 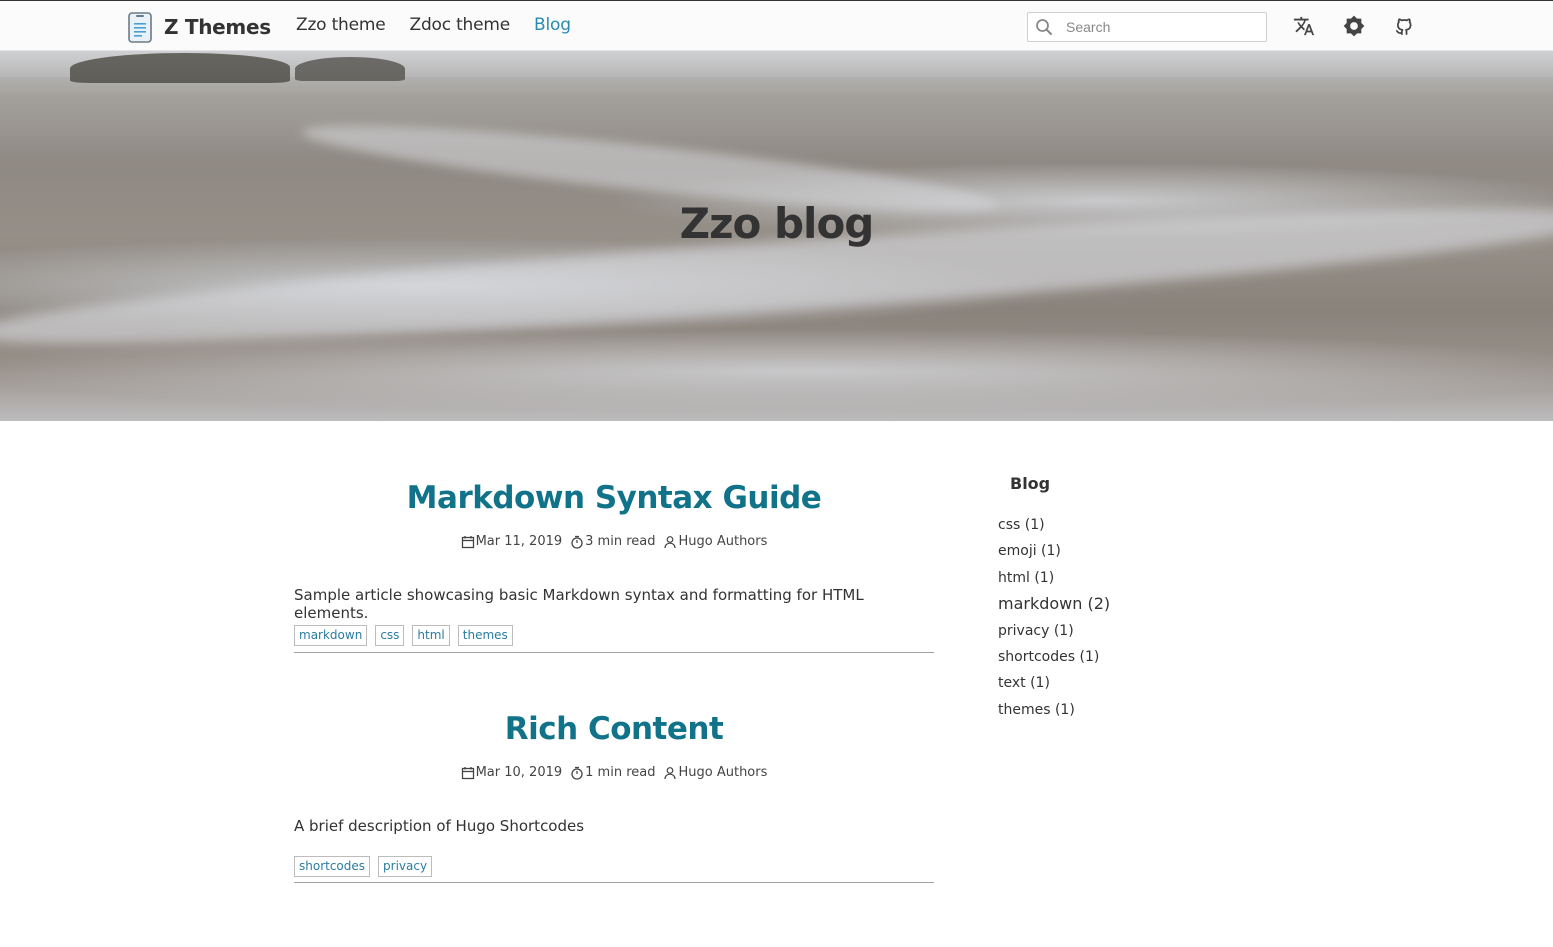 What do you see at coordinates (1354, 26) in the screenshot?
I see `theme-toggle-icon` at bounding box center [1354, 26].